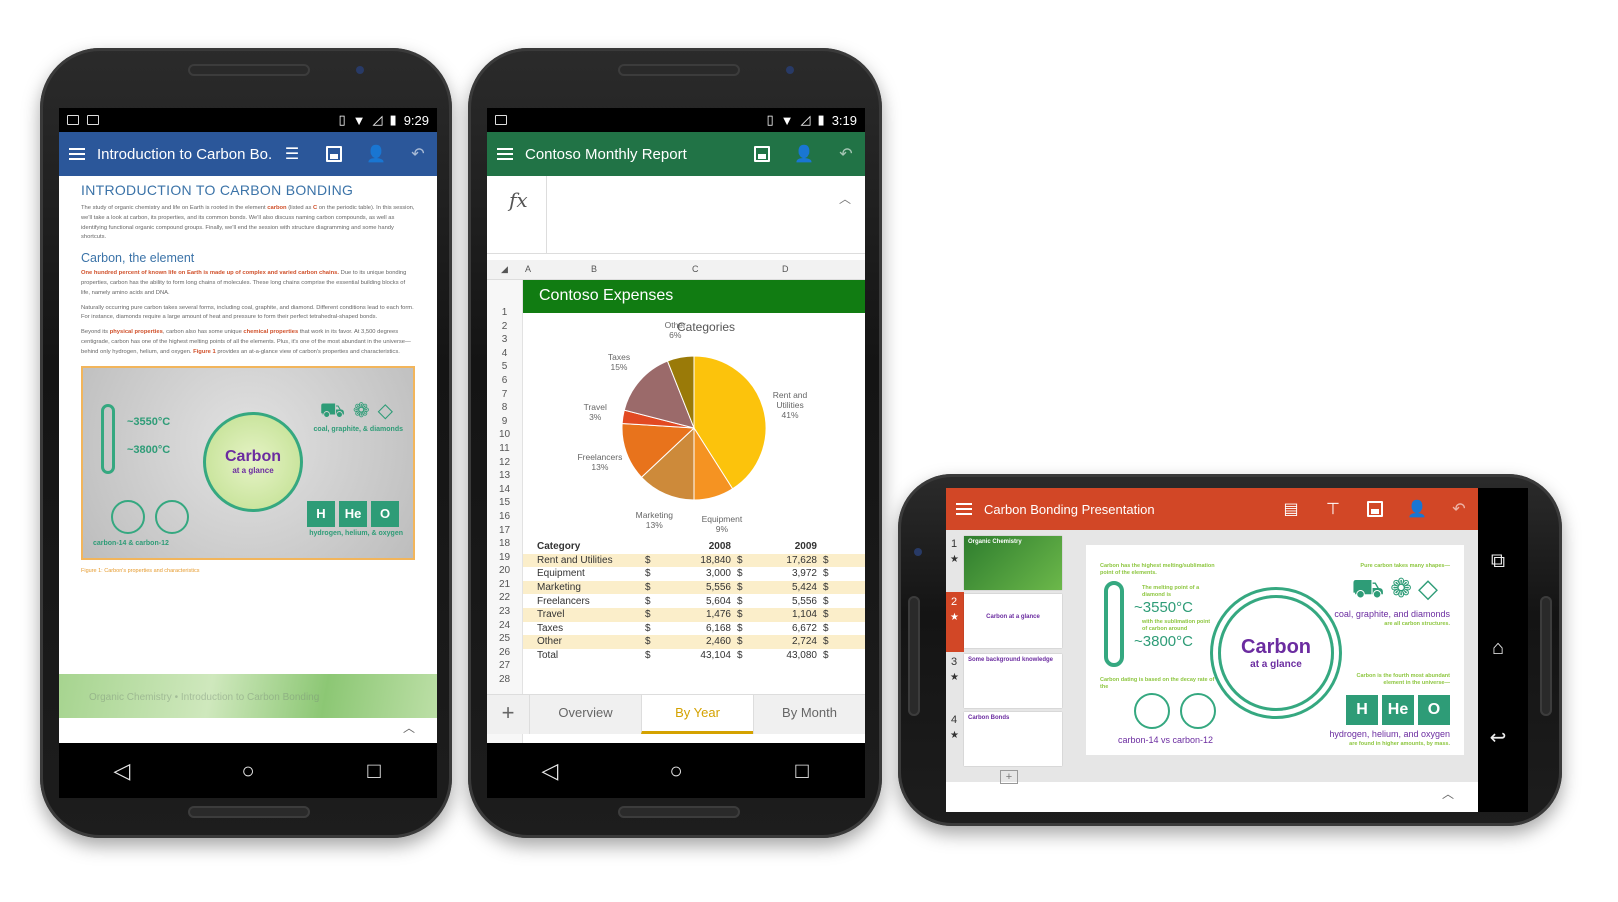 This screenshot has height=902, width=1618. What do you see at coordinates (528, 269) in the screenshot?
I see `column-header: A` at bounding box center [528, 269].